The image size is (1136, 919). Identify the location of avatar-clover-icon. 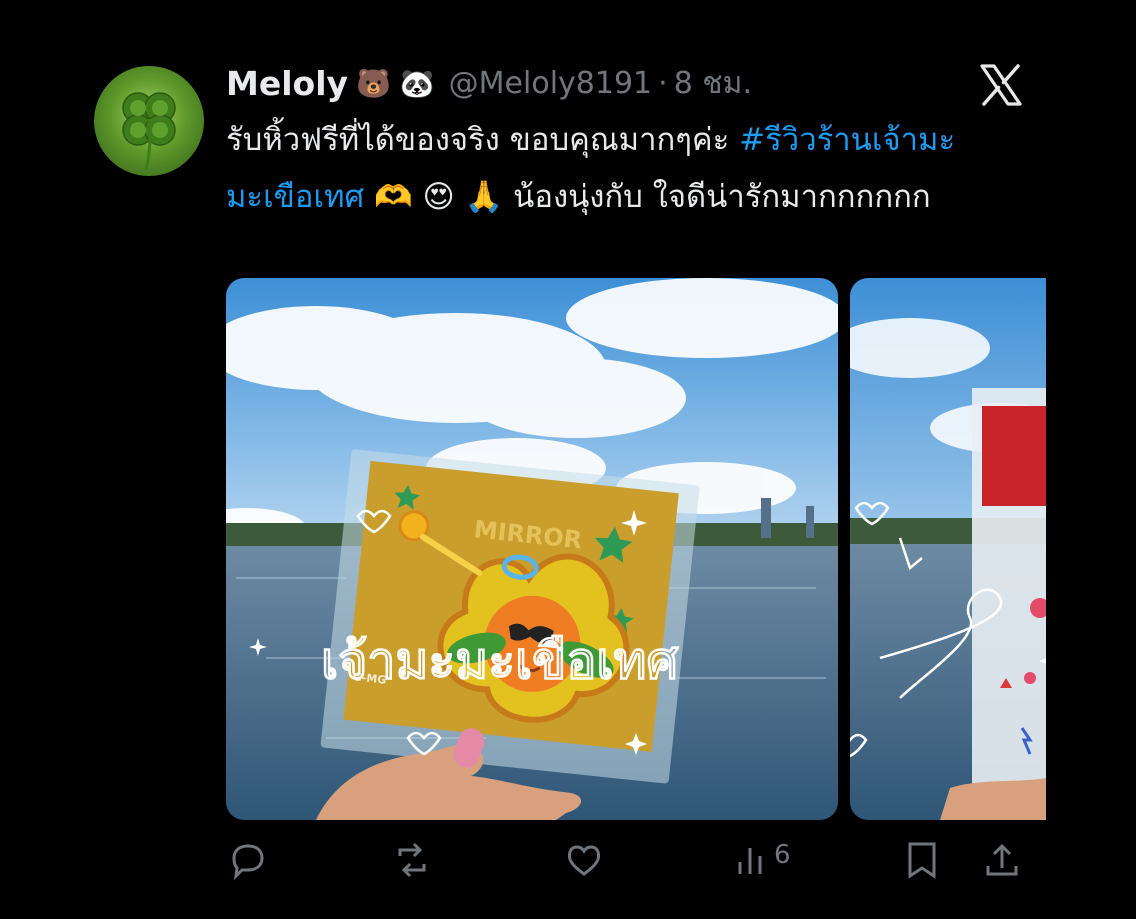
(149, 131).